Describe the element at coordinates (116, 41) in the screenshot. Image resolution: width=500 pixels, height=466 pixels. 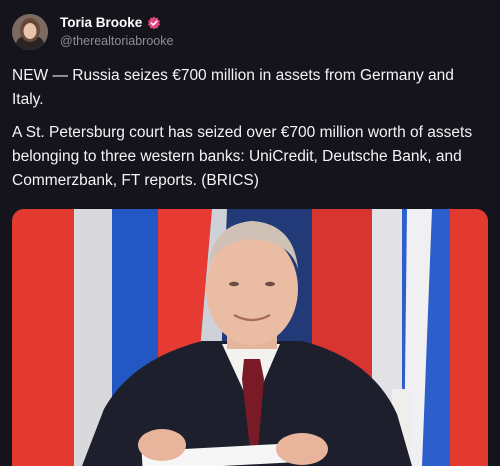
I see `author-handle: @therealtoriabrooke` at that location.